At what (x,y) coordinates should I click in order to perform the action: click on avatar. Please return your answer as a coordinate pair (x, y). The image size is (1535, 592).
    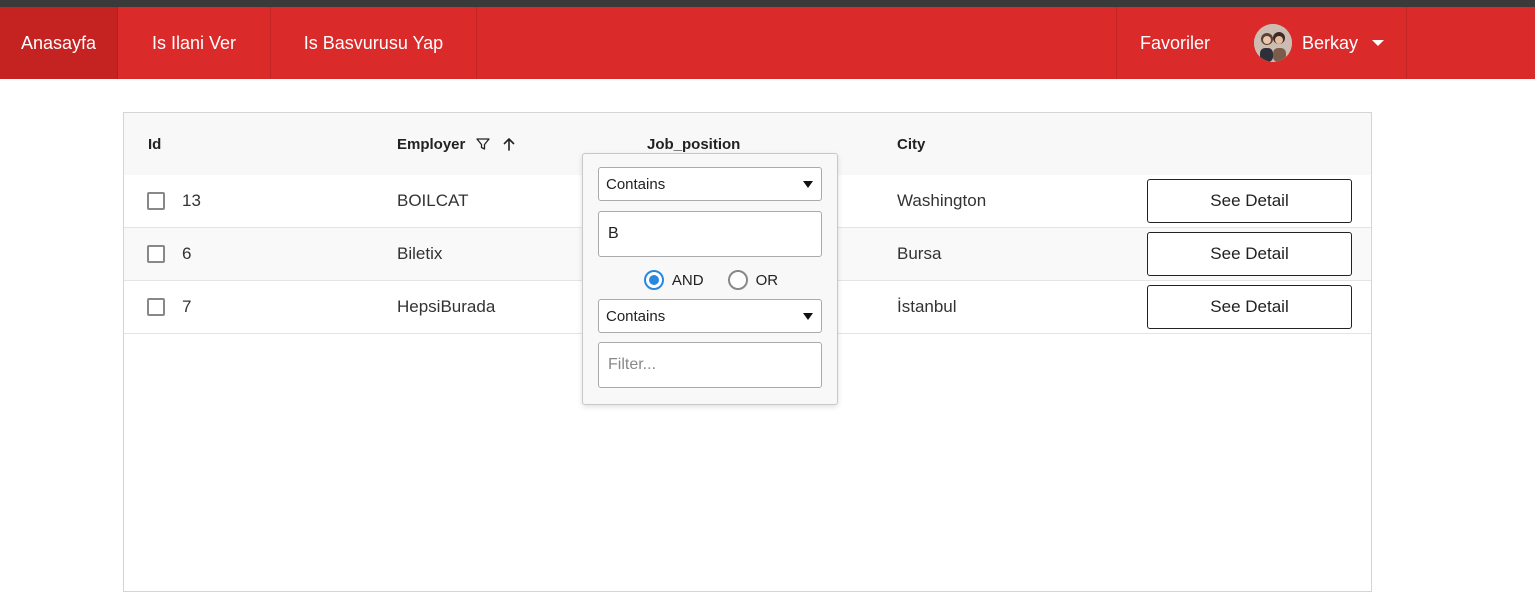
    Looking at the image, I should click on (1273, 43).